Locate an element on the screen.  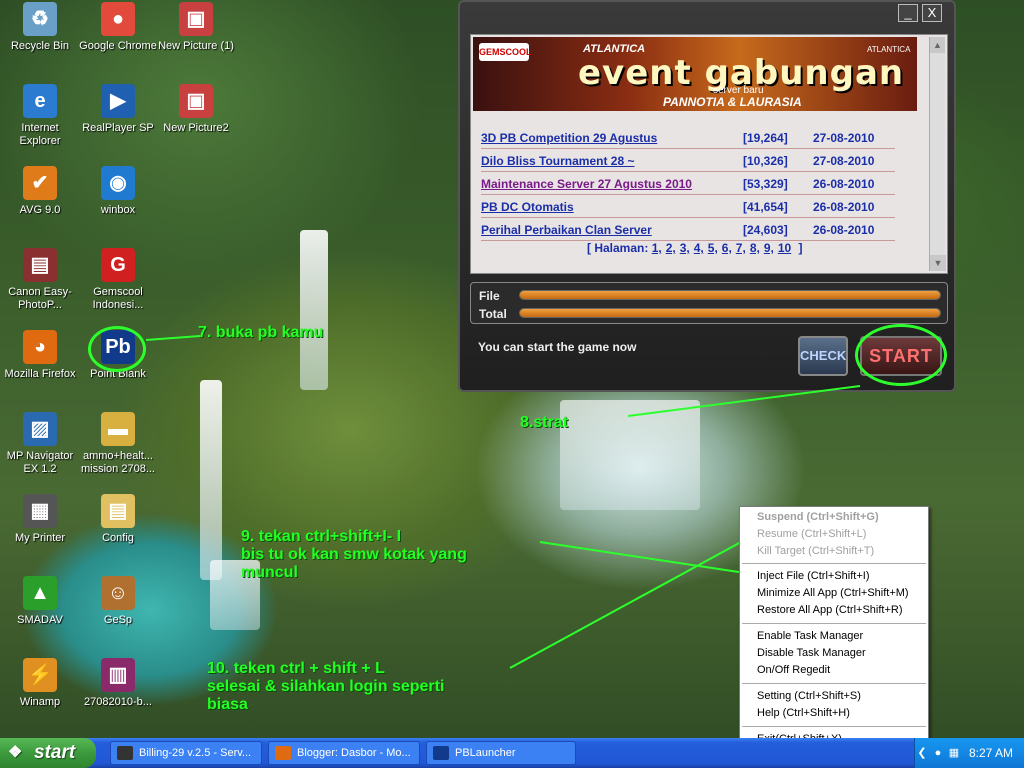
news-view-count: [24,603] is located at coordinates (765, 230).